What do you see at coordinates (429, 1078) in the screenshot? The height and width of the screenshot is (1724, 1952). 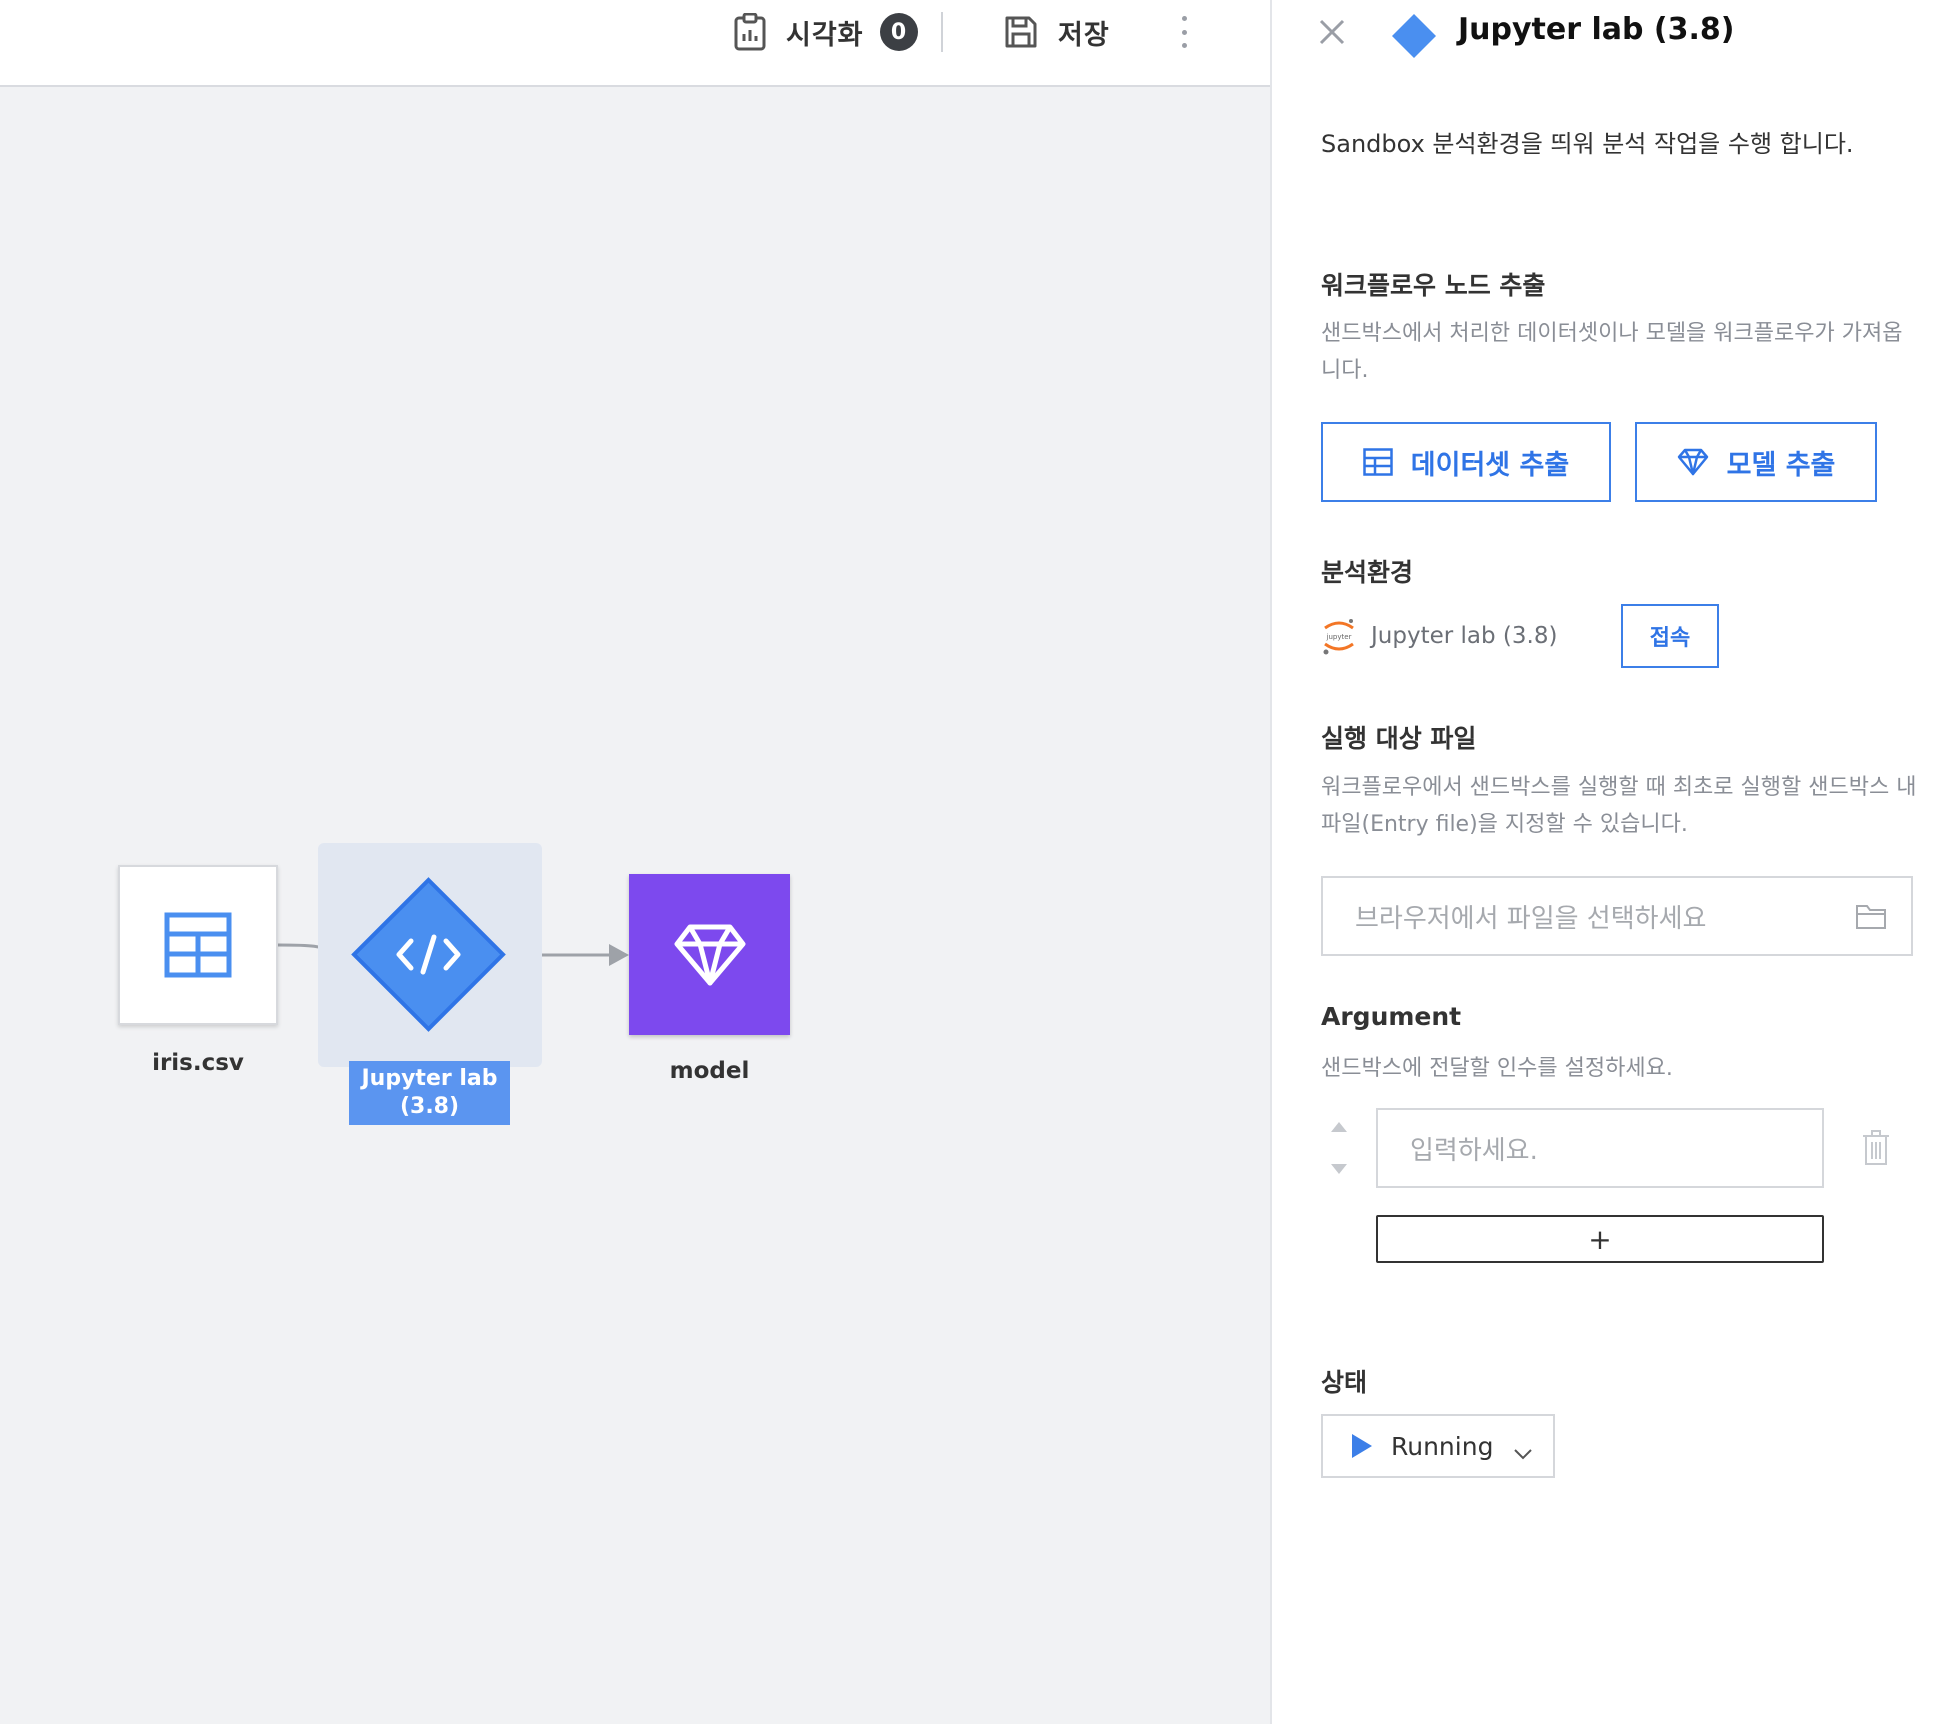 I see `node-jupyter-label-line1: Jupyter lab` at bounding box center [429, 1078].